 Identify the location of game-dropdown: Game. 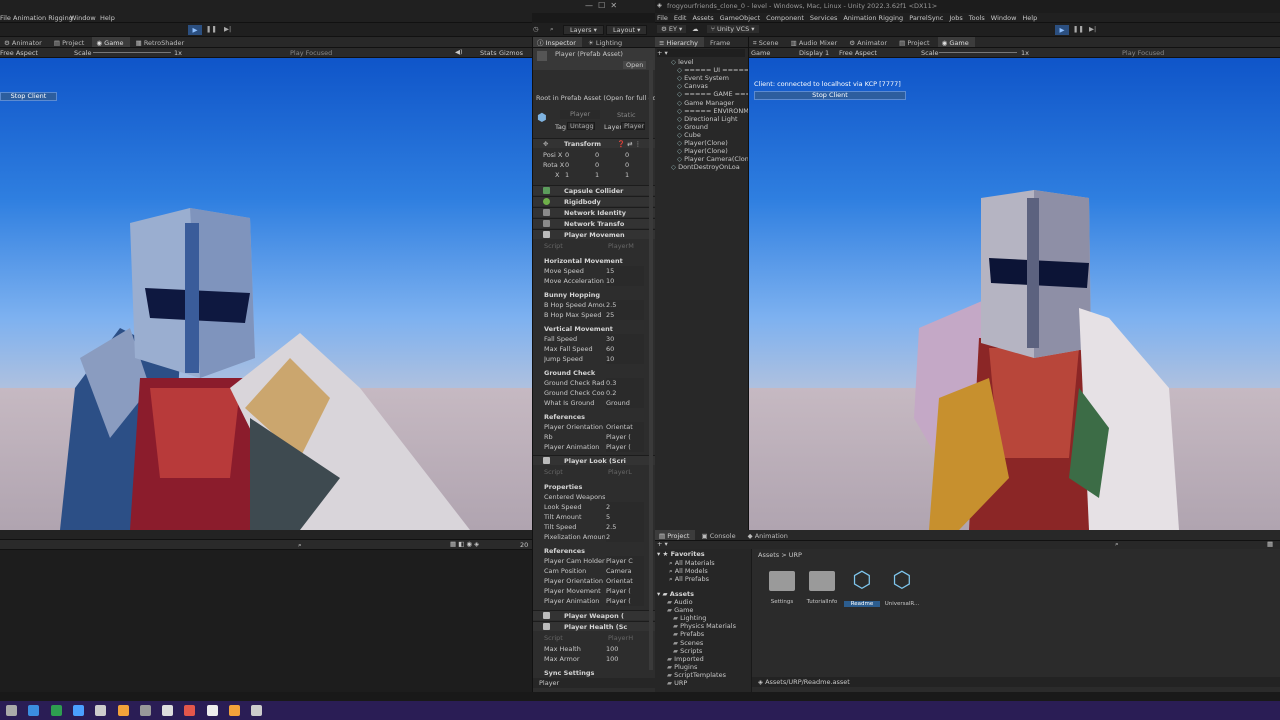
(760, 53).